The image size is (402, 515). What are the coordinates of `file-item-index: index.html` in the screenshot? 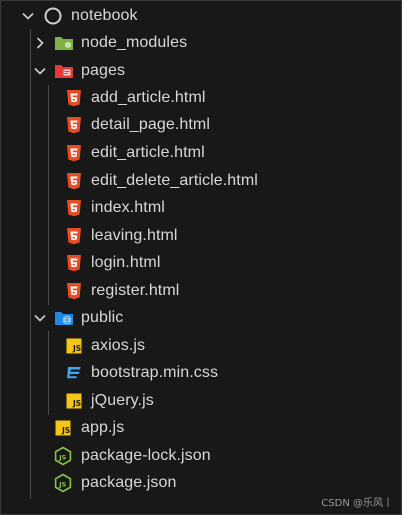 It's located at (201, 207).